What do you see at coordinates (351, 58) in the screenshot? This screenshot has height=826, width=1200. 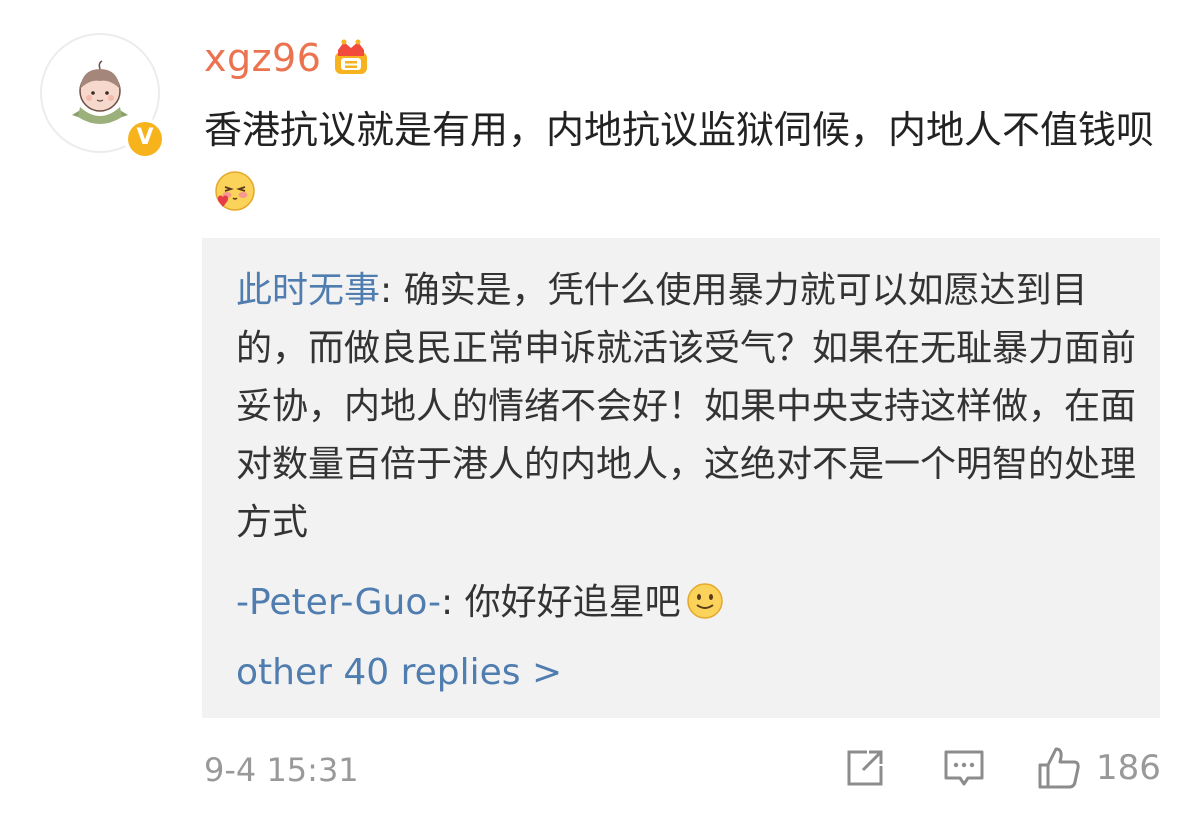 I see `crown-icon` at bounding box center [351, 58].